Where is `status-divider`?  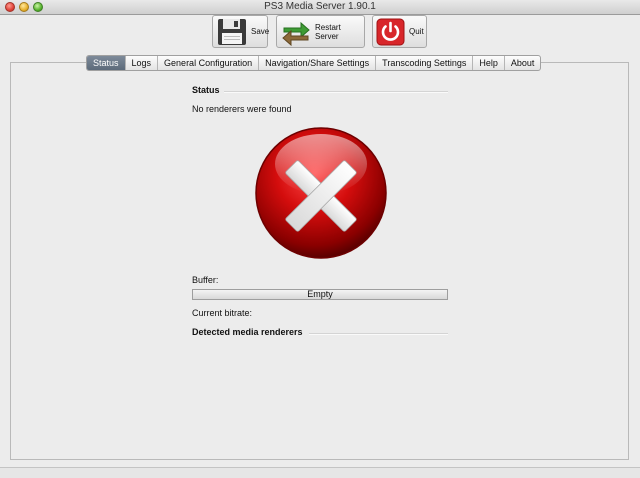 status-divider is located at coordinates (336, 92).